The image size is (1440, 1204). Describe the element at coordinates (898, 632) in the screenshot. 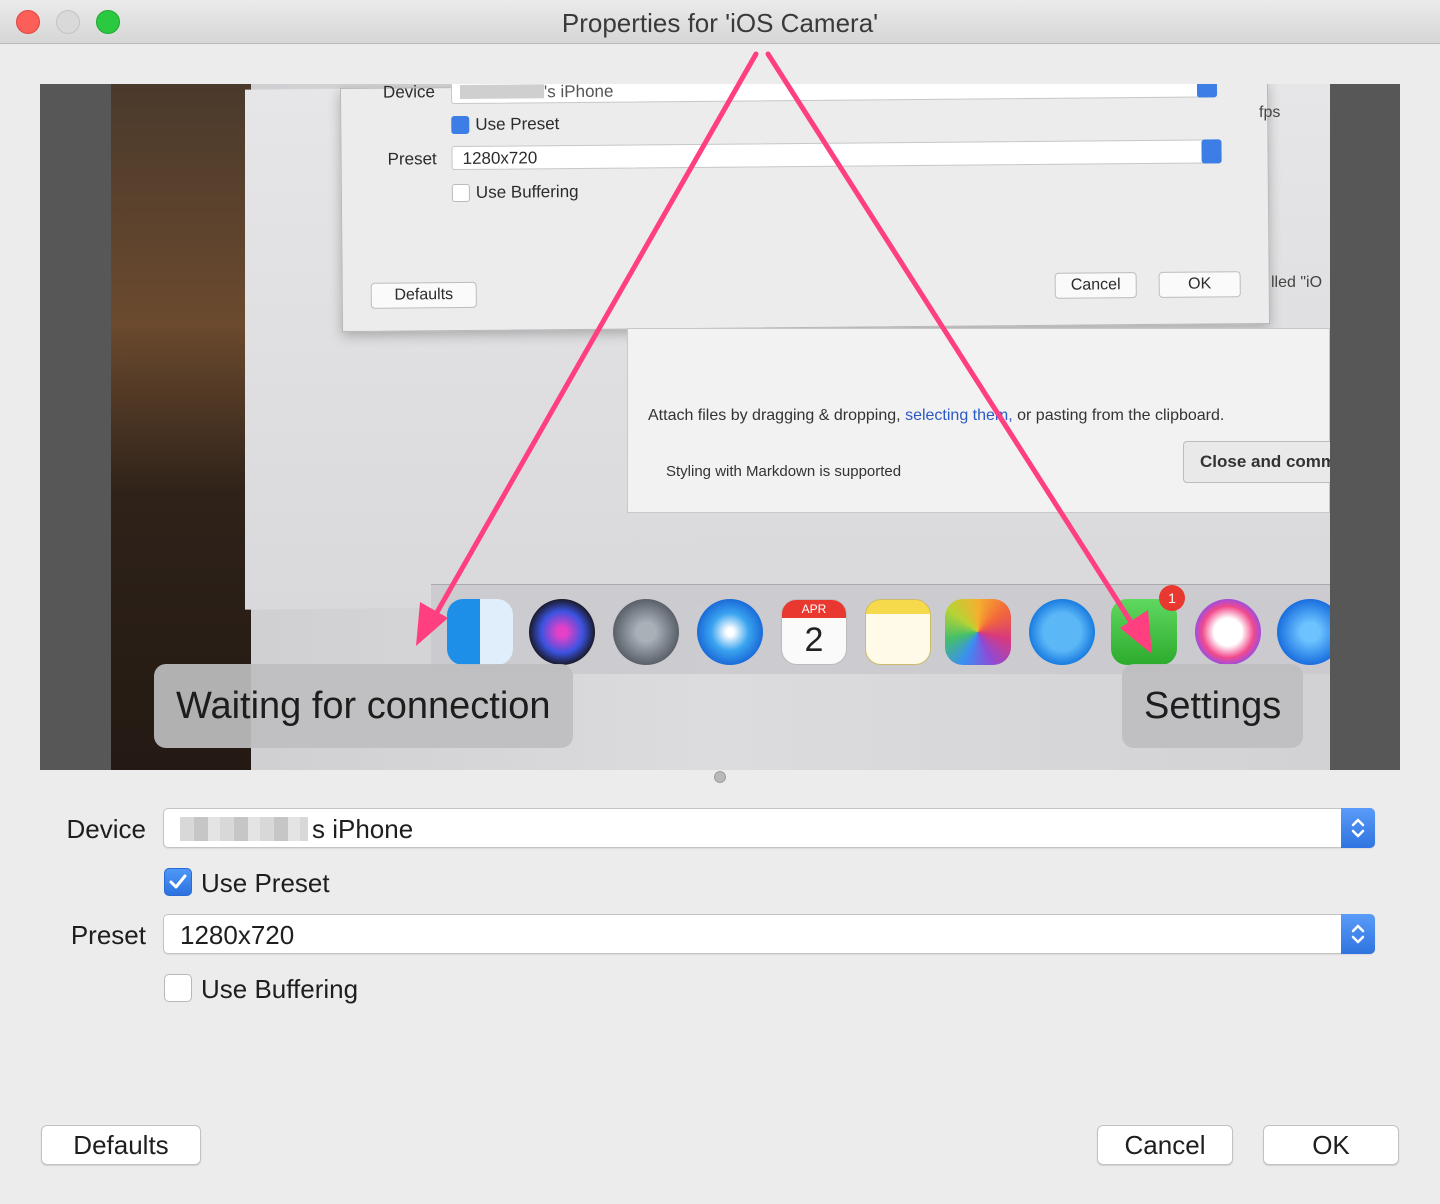

I see `notes-icon` at that location.